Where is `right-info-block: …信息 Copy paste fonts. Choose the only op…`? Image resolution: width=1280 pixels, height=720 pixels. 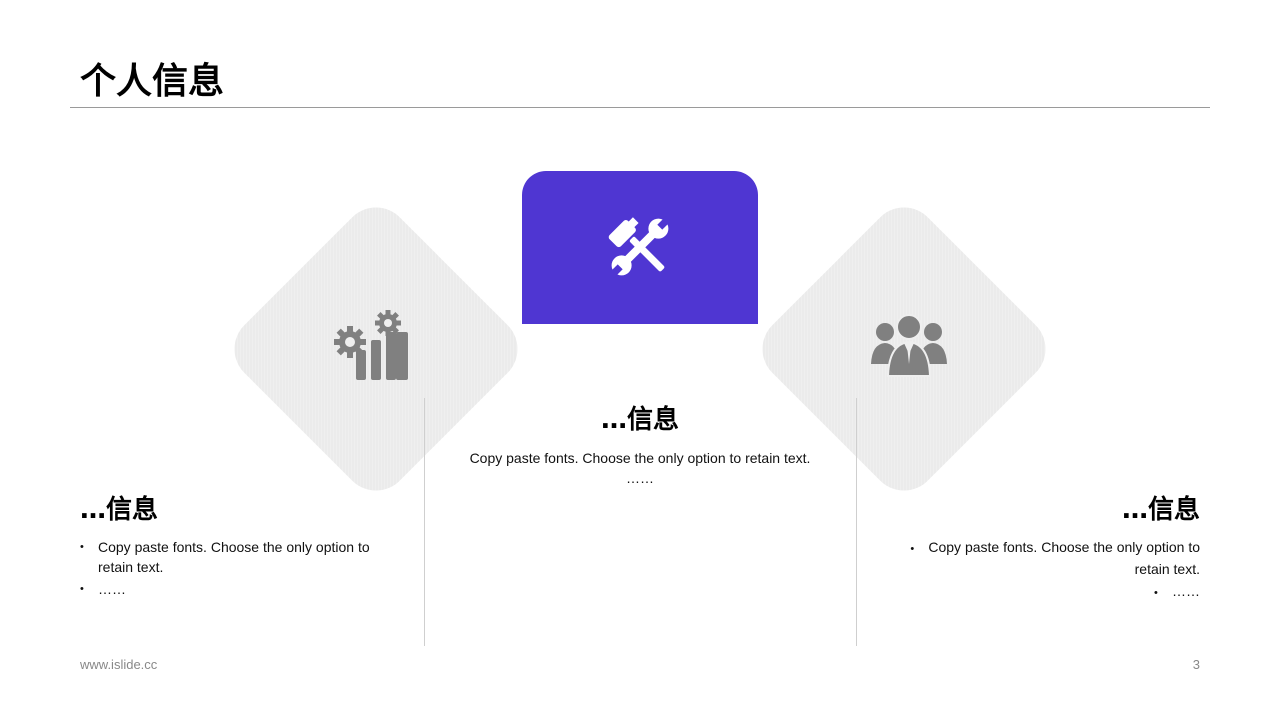
right-info-block: …信息 Copy paste fonts. Choose the only op… is located at coordinates (1040, 549).